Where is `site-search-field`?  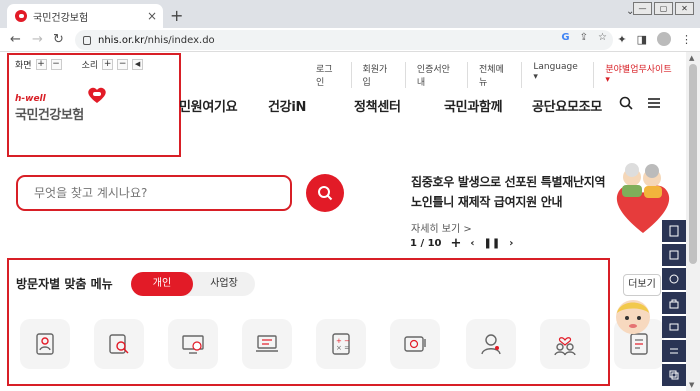 site-search-field is located at coordinates (154, 193).